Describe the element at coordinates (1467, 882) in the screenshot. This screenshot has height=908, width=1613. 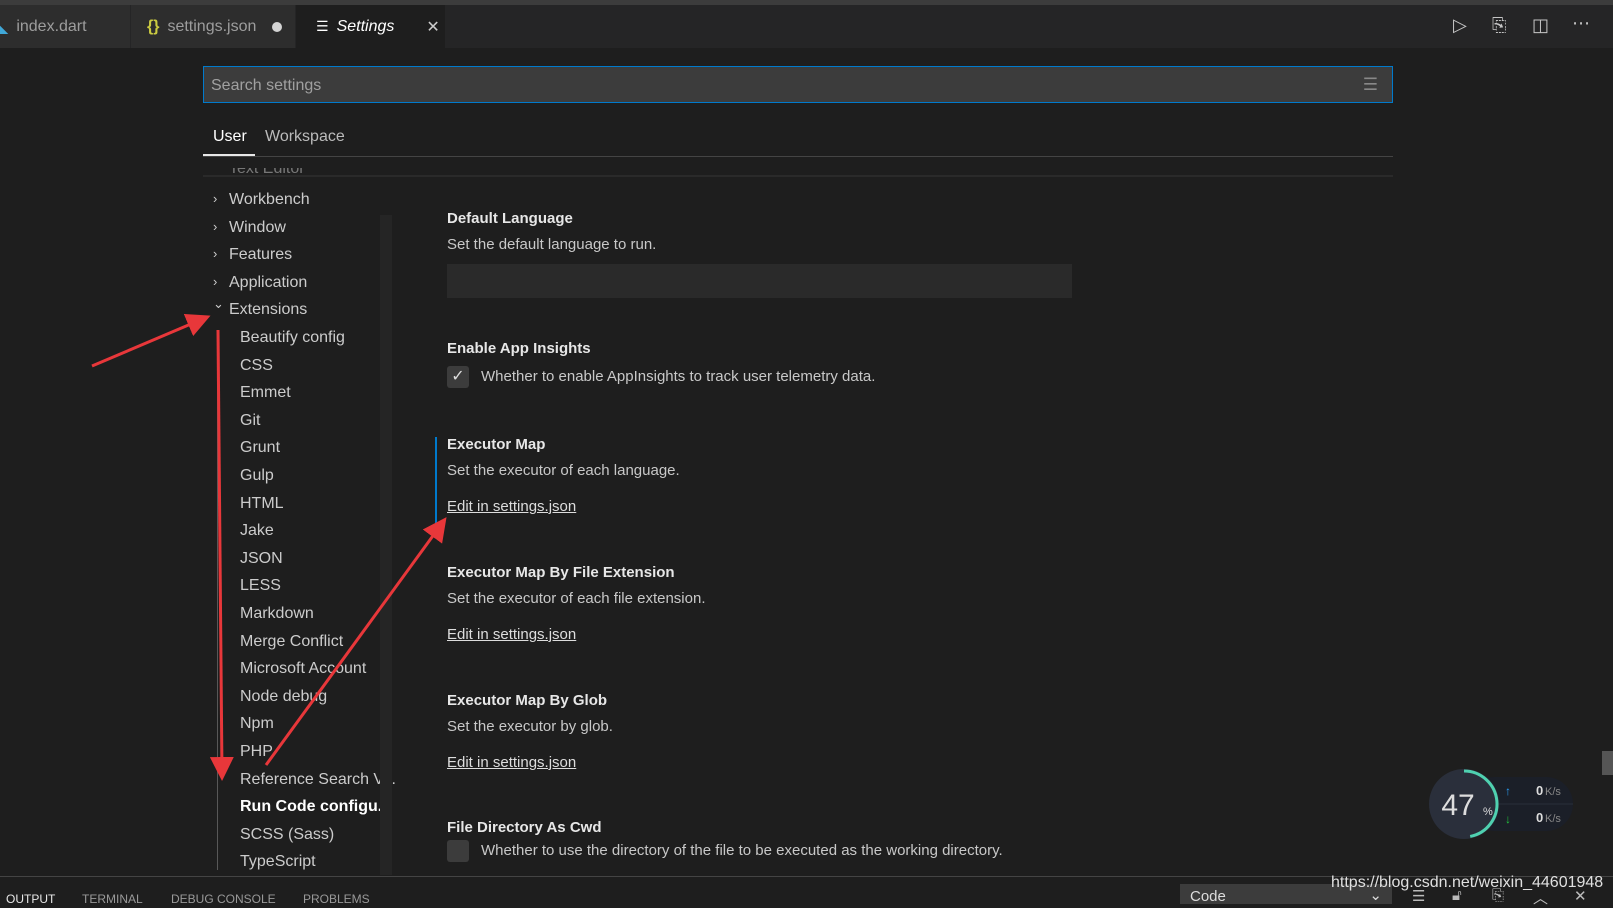
I see `watermark: https://blog.csdn.net/weixin_44601948` at that location.